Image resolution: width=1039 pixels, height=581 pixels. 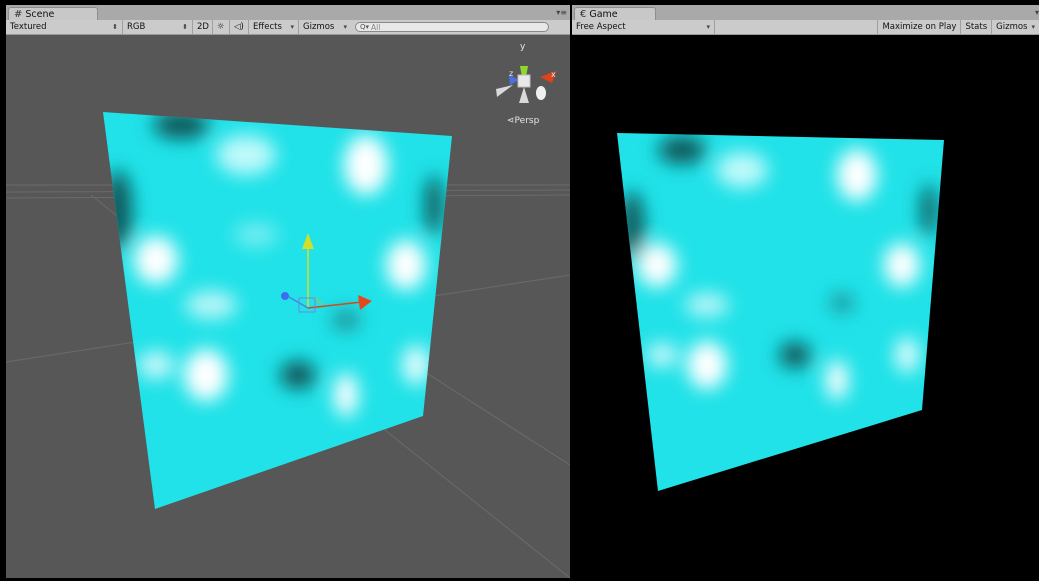 What do you see at coordinates (18, 14) in the screenshot?
I see `scene-icon: #` at bounding box center [18, 14].